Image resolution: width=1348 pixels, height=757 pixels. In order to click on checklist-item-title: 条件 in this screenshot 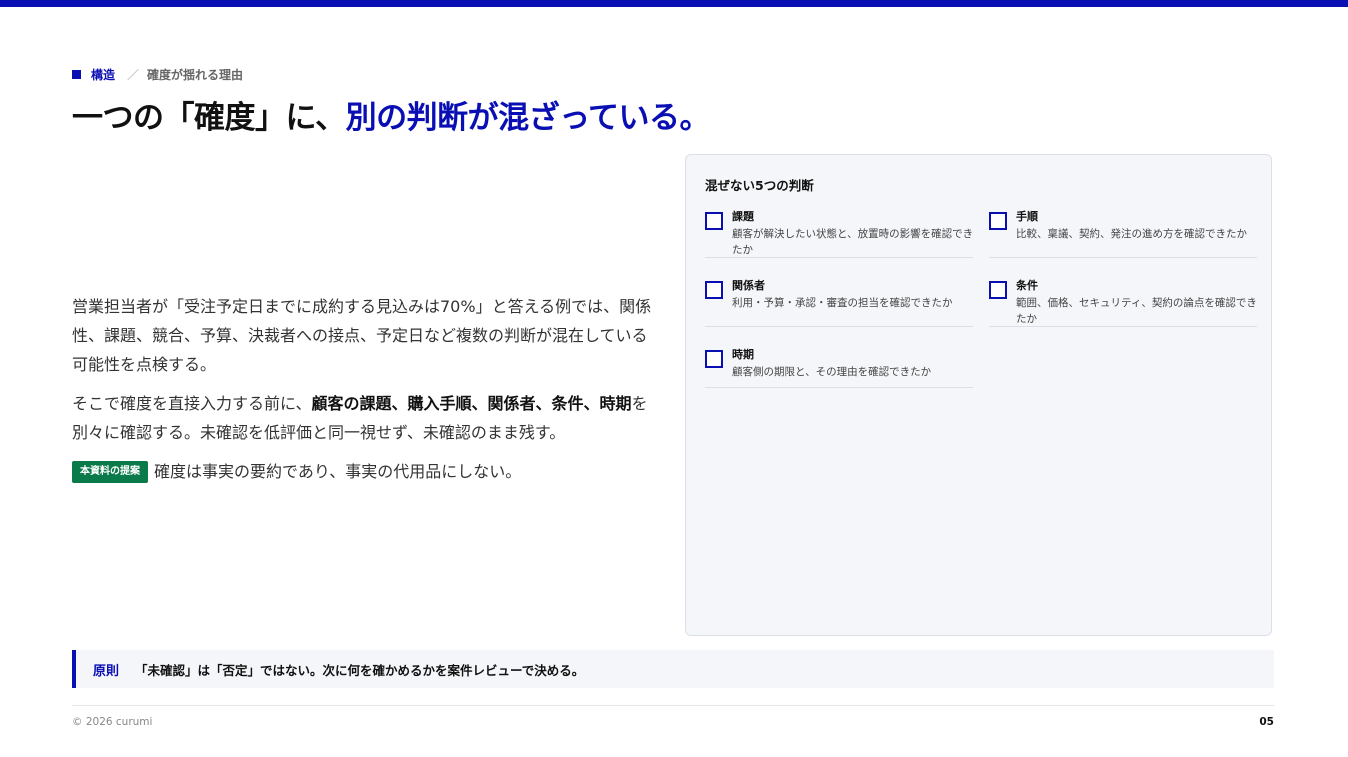, I will do `click(1027, 285)`.